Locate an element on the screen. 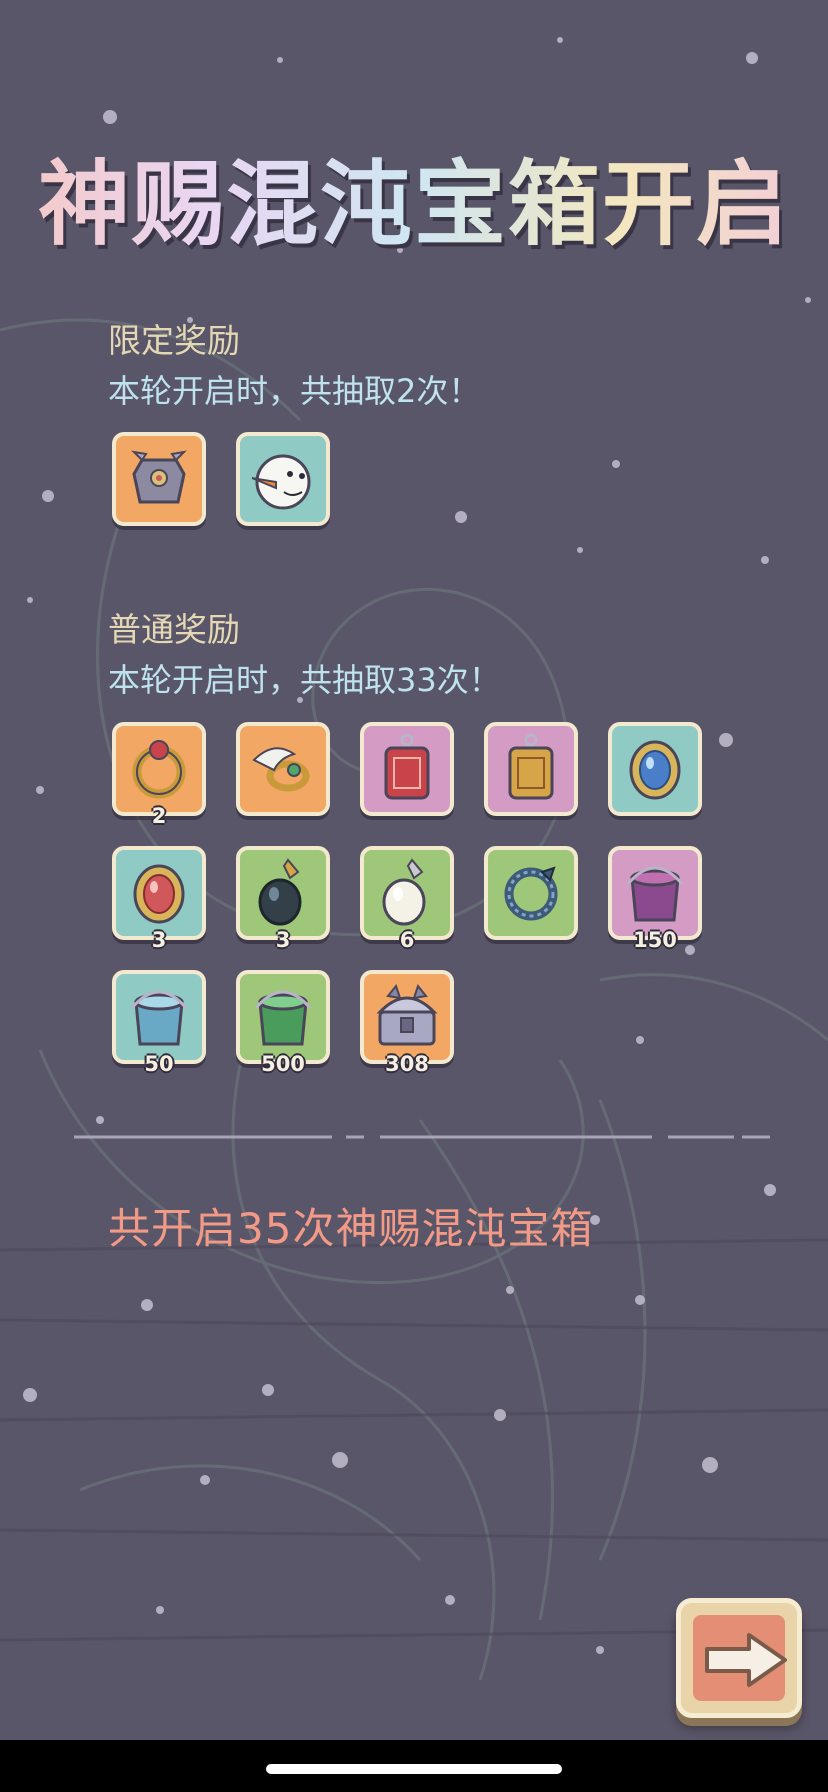 The height and width of the screenshot is (1792, 828). armor-chest-icon is located at coordinates (159, 477).